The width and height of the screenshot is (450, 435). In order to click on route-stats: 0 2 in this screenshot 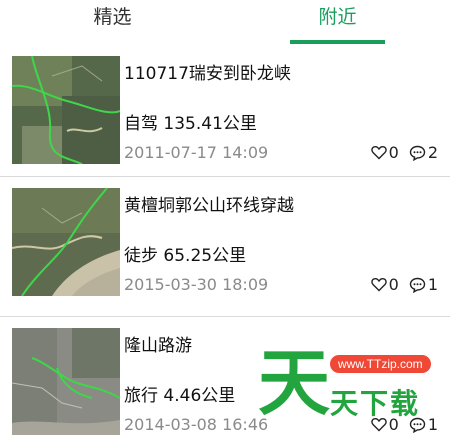, I will do `click(404, 152)`.